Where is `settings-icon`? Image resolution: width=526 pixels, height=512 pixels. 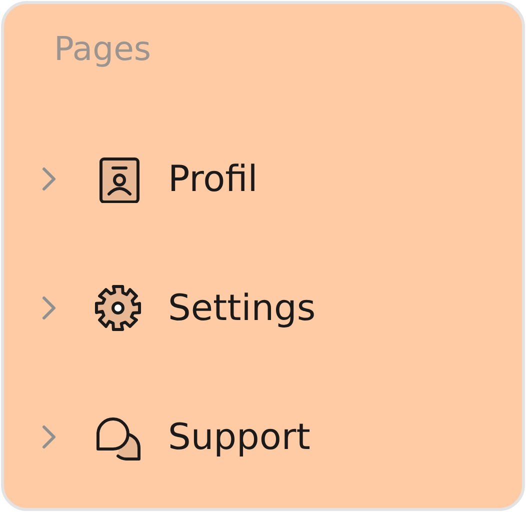
settings-icon is located at coordinates (118, 308).